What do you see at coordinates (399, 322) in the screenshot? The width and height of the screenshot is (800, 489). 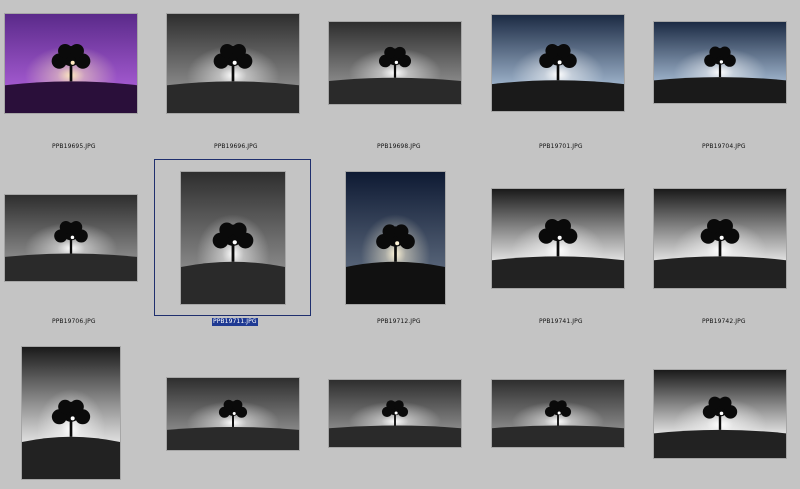 I see `thumbnail-filename: PPB19712.JPG` at bounding box center [399, 322].